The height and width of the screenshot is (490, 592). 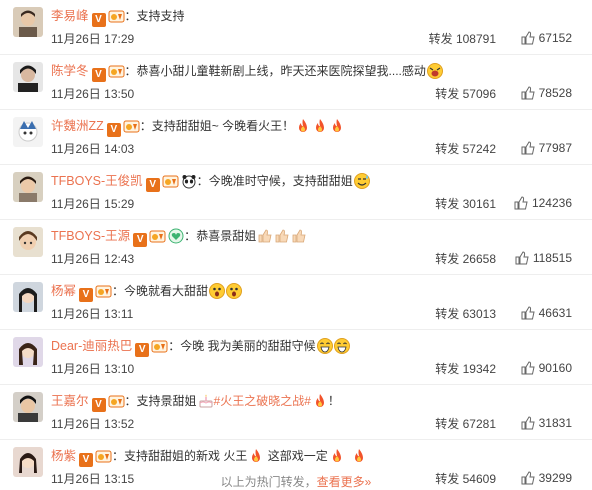 I want to click on like-button: 78528, so click(x=546, y=93).